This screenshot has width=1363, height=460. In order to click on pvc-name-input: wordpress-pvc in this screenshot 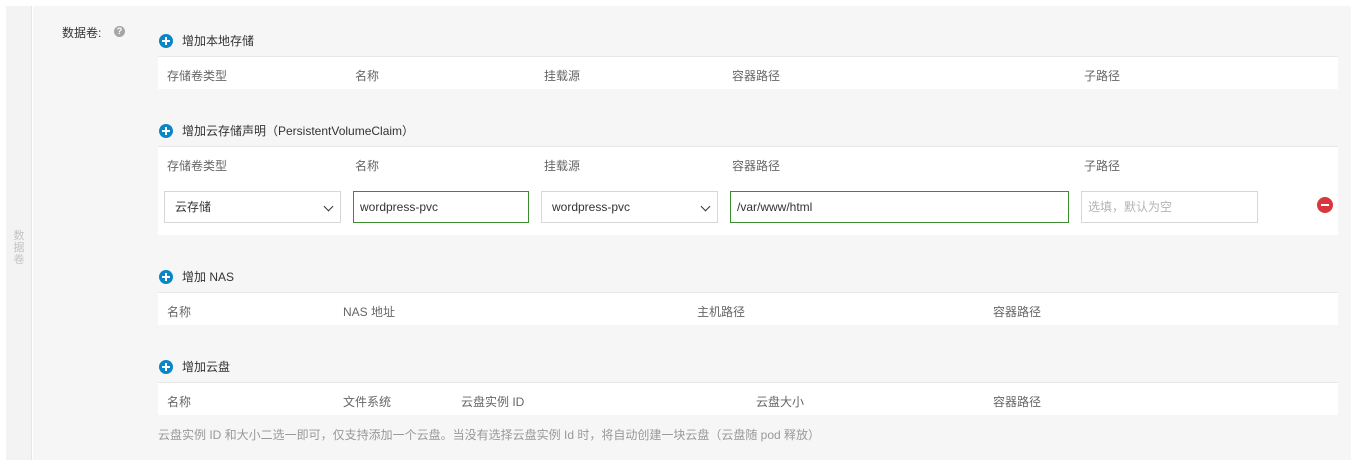, I will do `click(441, 207)`.